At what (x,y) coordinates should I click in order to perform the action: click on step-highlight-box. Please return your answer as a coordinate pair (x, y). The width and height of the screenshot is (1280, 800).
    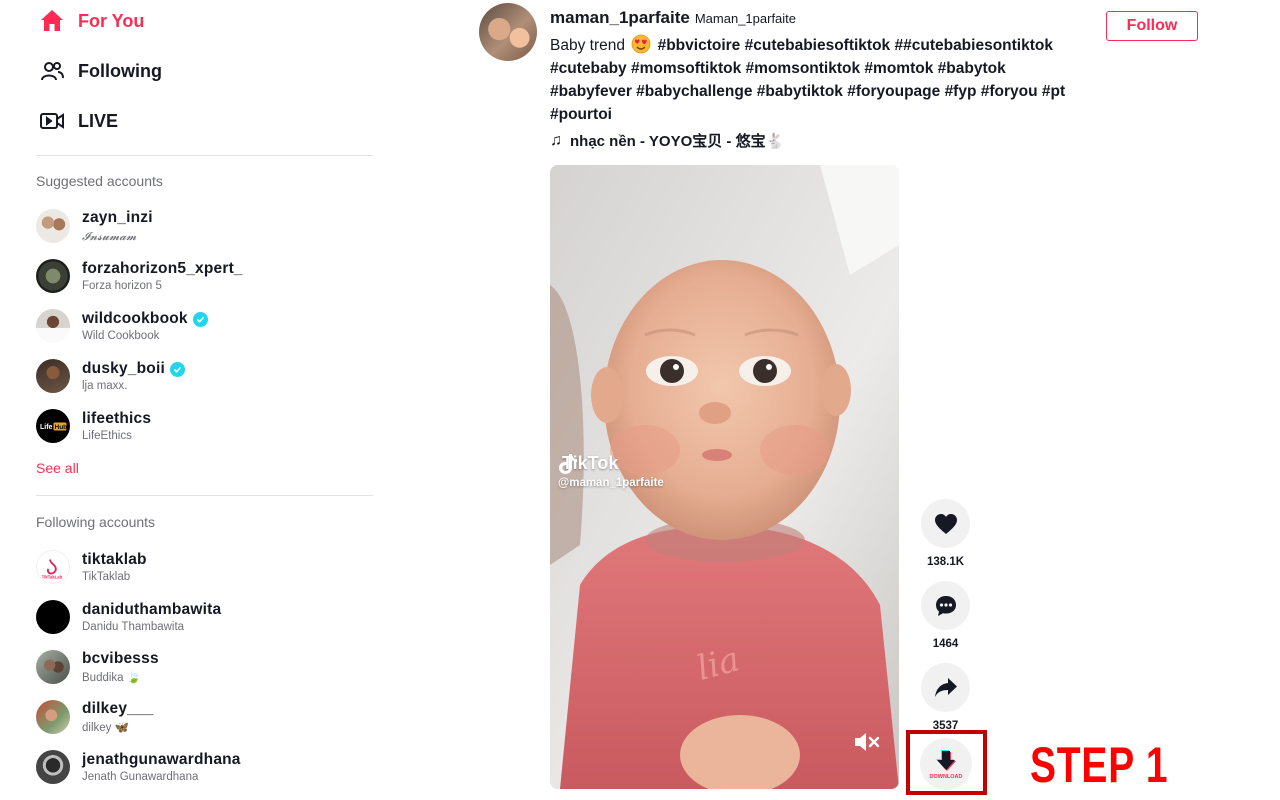
    Looking at the image, I should click on (946, 762).